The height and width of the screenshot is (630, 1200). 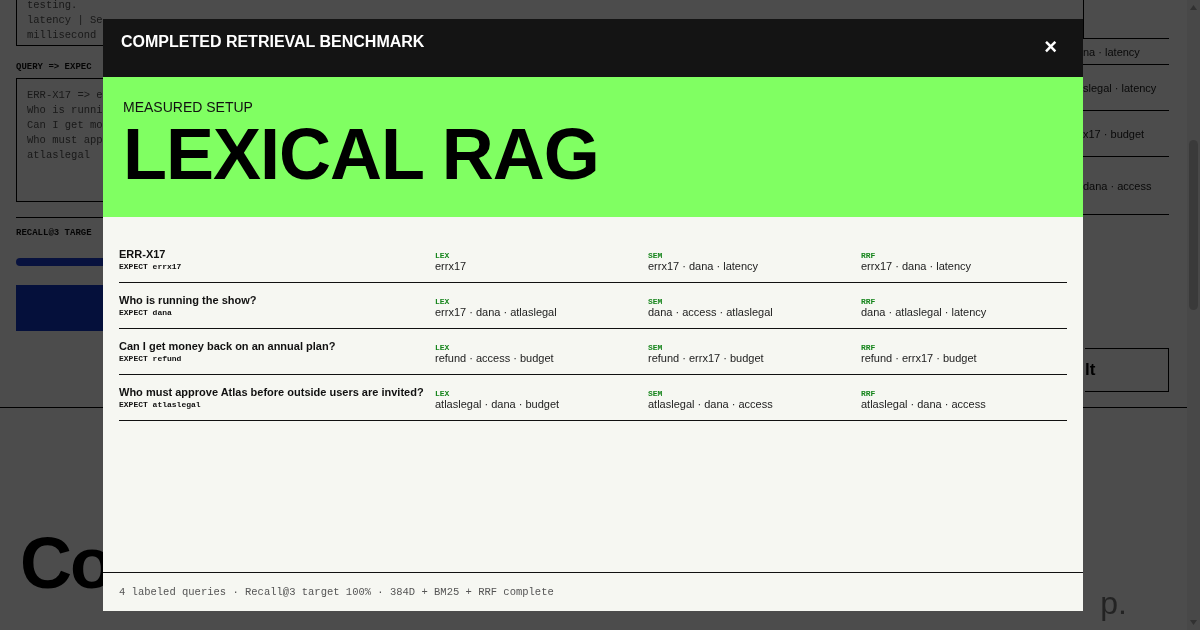 What do you see at coordinates (54, 233) in the screenshot?
I see `field-label: RECALL@3 TARGE` at bounding box center [54, 233].